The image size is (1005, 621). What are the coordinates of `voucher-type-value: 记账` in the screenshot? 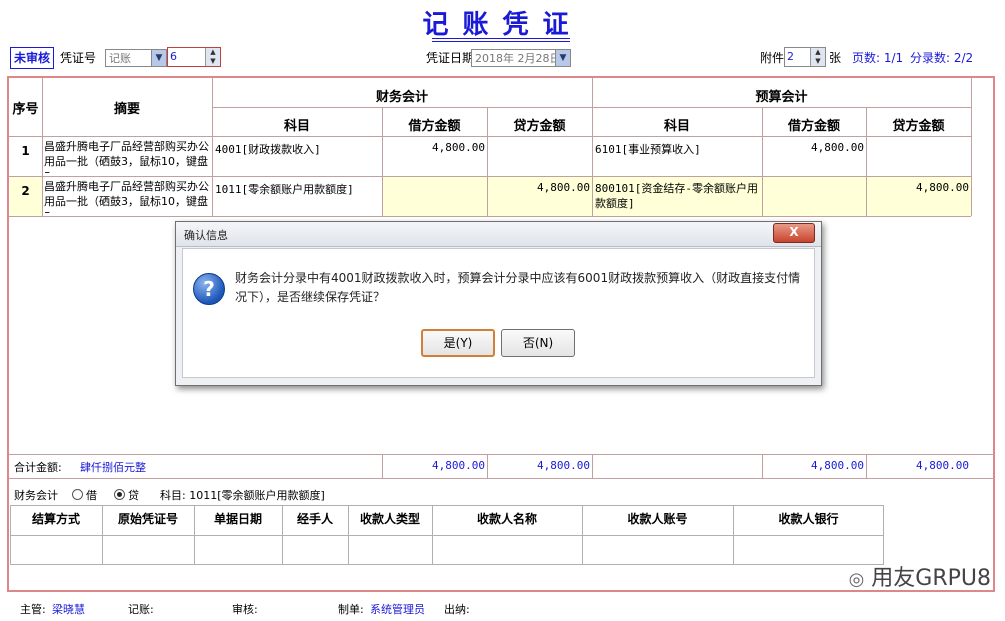 It's located at (120, 58).